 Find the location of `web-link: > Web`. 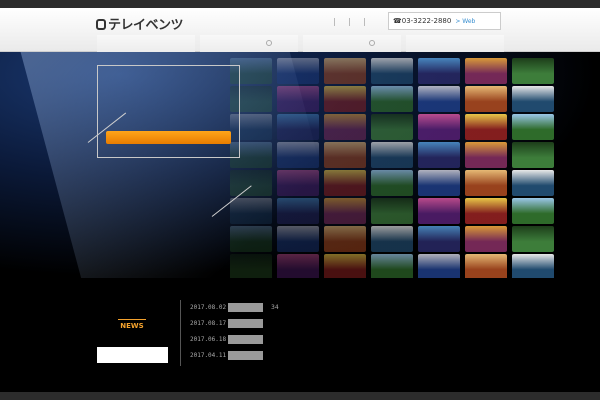

web-link: > Web is located at coordinates (465, 21).